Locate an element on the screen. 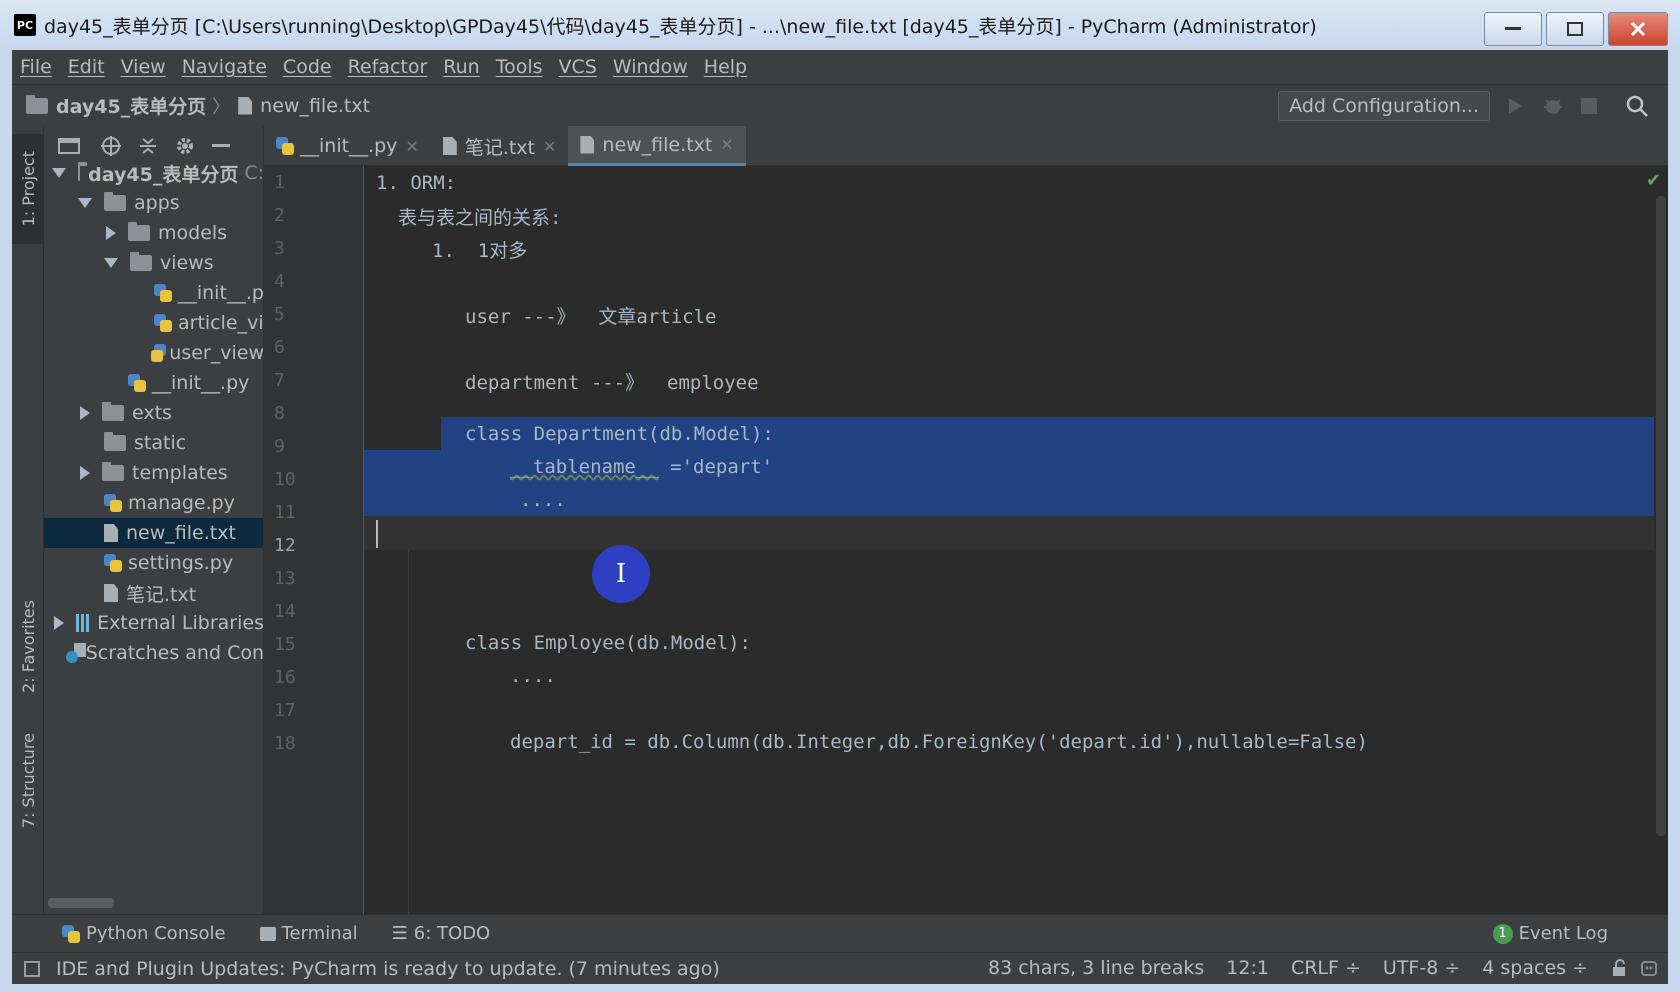 This screenshot has height=992, width=1680. event-log-tab: 1 Event Log is located at coordinates (1550, 933).